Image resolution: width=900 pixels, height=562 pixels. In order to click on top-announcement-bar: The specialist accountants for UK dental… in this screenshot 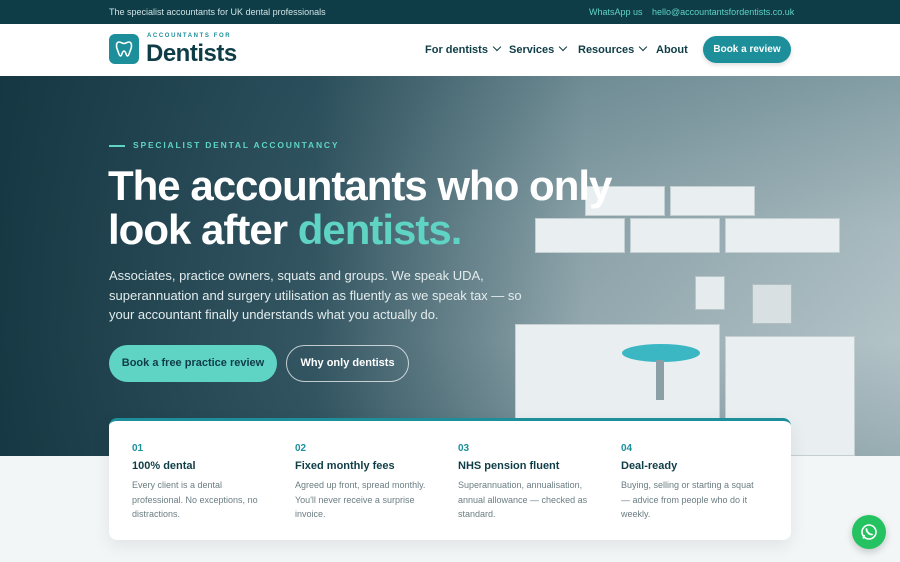, I will do `click(450, 12)`.